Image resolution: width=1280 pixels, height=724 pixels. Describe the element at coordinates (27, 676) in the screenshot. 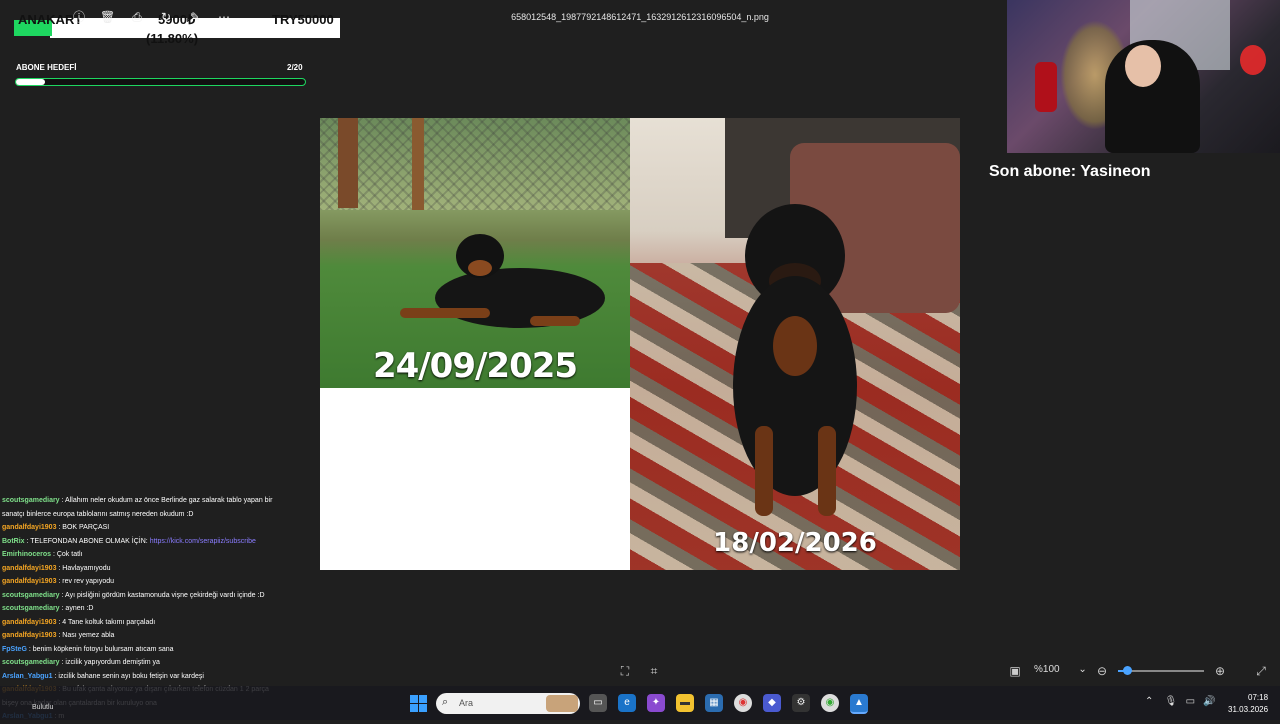

I see `chat-username: Arslan_Yabgu1` at that location.